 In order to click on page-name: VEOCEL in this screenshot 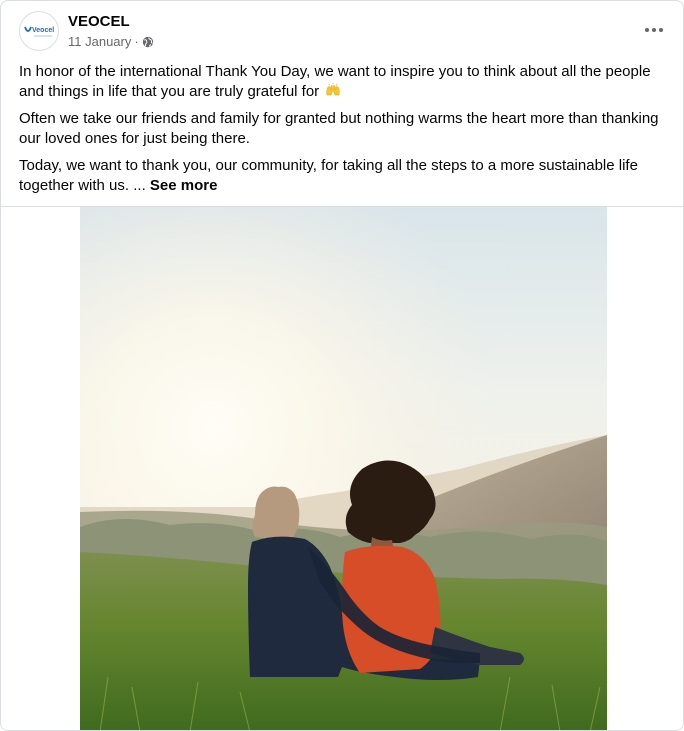, I will do `click(99, 21)`.